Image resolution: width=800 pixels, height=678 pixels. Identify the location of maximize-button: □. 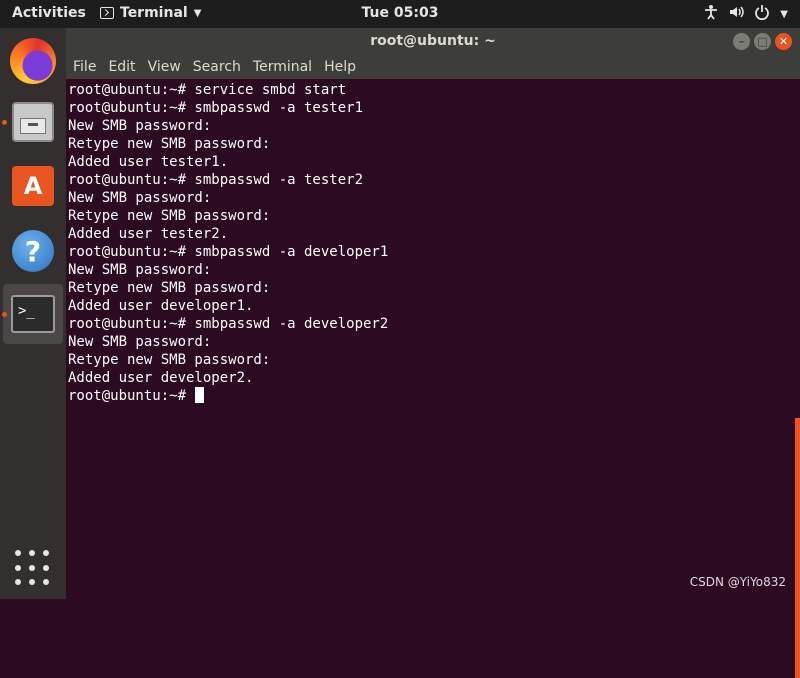
(762, 41).